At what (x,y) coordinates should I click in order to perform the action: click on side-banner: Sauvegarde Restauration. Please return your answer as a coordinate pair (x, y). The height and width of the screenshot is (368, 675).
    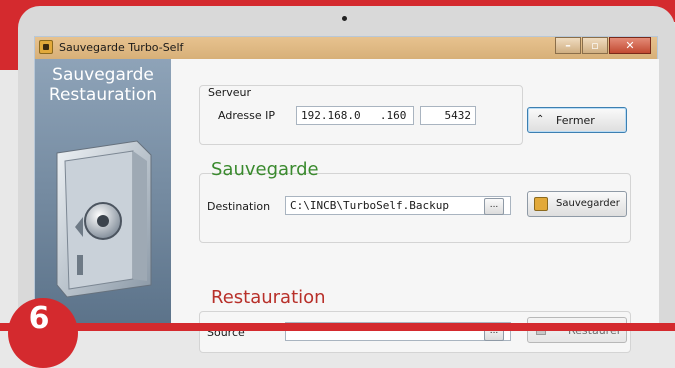
    Looking at the image, I should click on (103, 194).